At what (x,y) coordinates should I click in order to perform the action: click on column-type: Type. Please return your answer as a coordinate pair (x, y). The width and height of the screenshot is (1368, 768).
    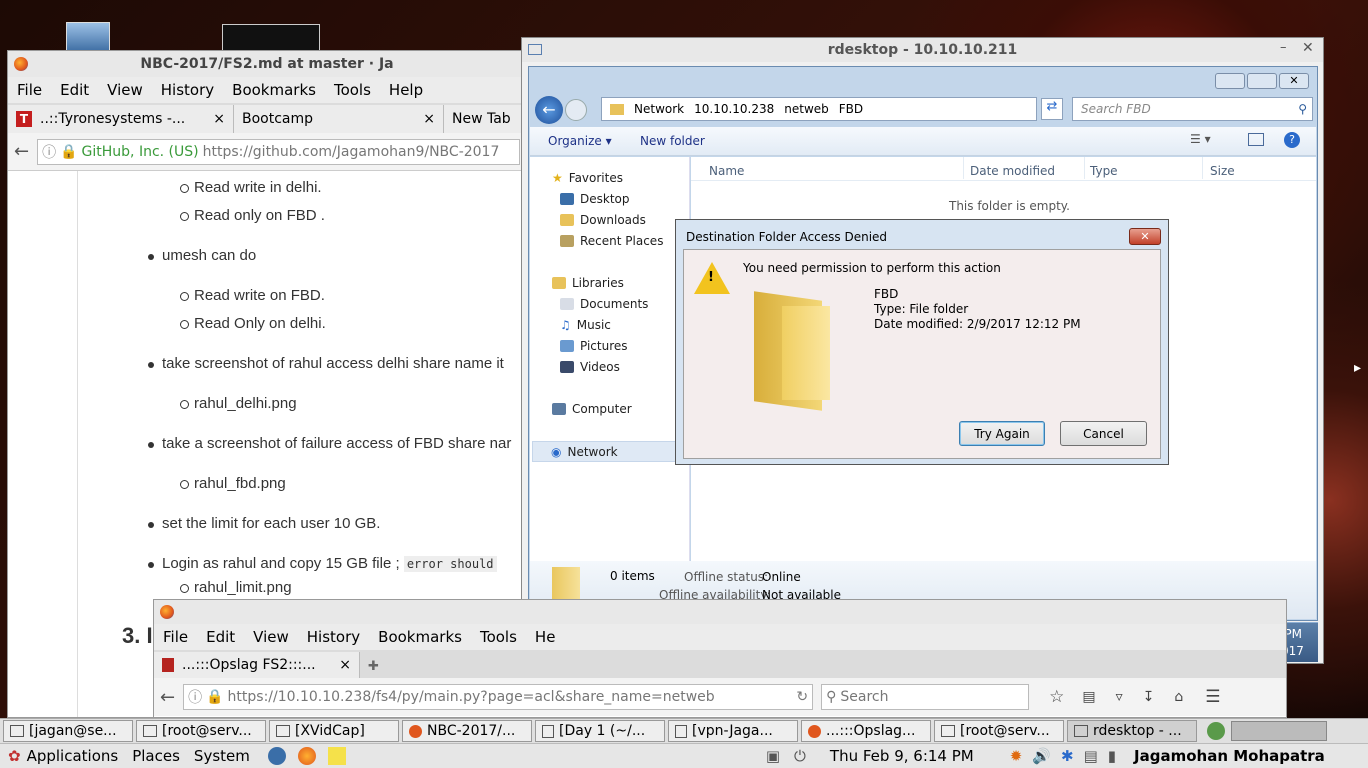
    Looking at the image, I should click on (1104, 171).